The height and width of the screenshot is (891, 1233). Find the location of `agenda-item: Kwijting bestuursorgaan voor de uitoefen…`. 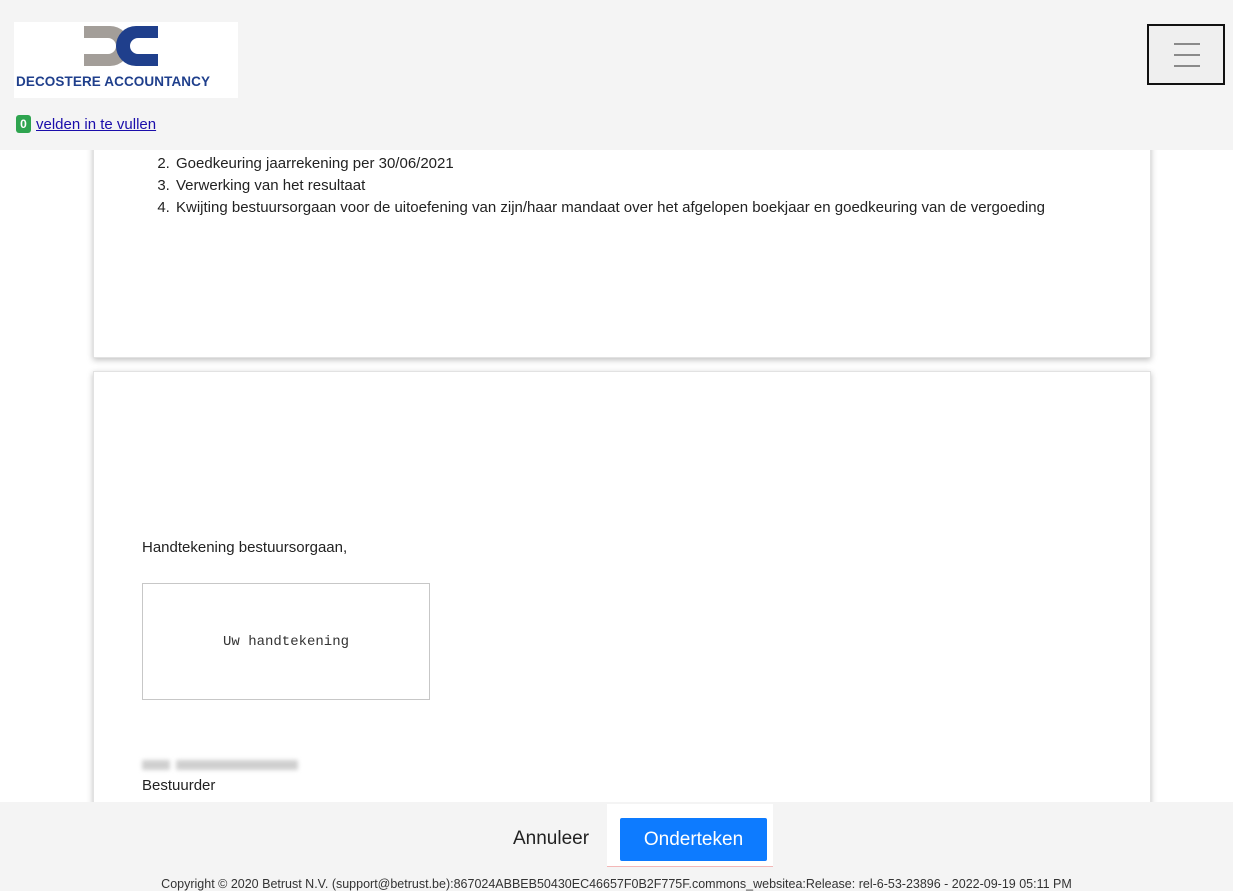

agenda-item: Kwijting bestuursorgaan voor de uitoefen… is located at coordinates (664, 208).